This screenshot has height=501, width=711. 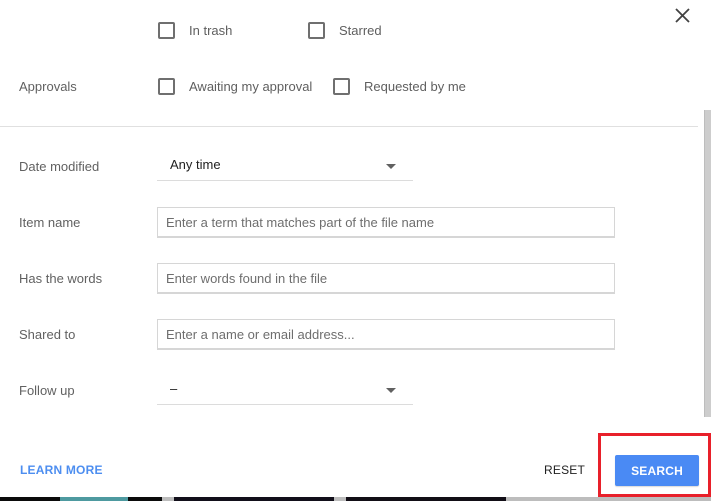 I want to click on close-icon, so click(x=682, y=15).